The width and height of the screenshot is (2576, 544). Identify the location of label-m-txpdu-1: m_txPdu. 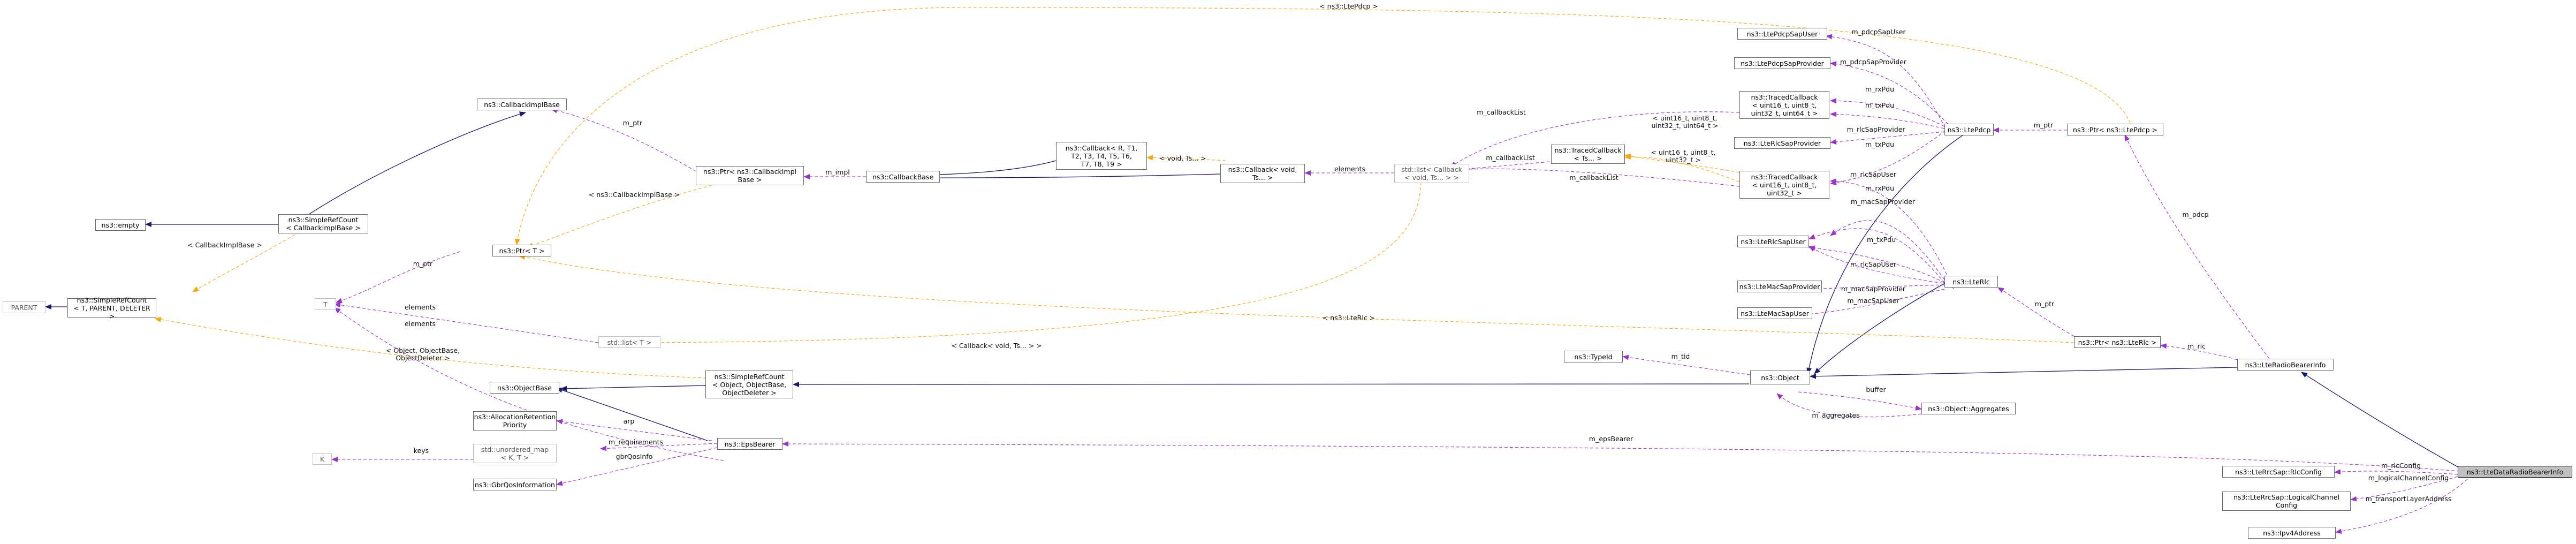
(1880, 105).